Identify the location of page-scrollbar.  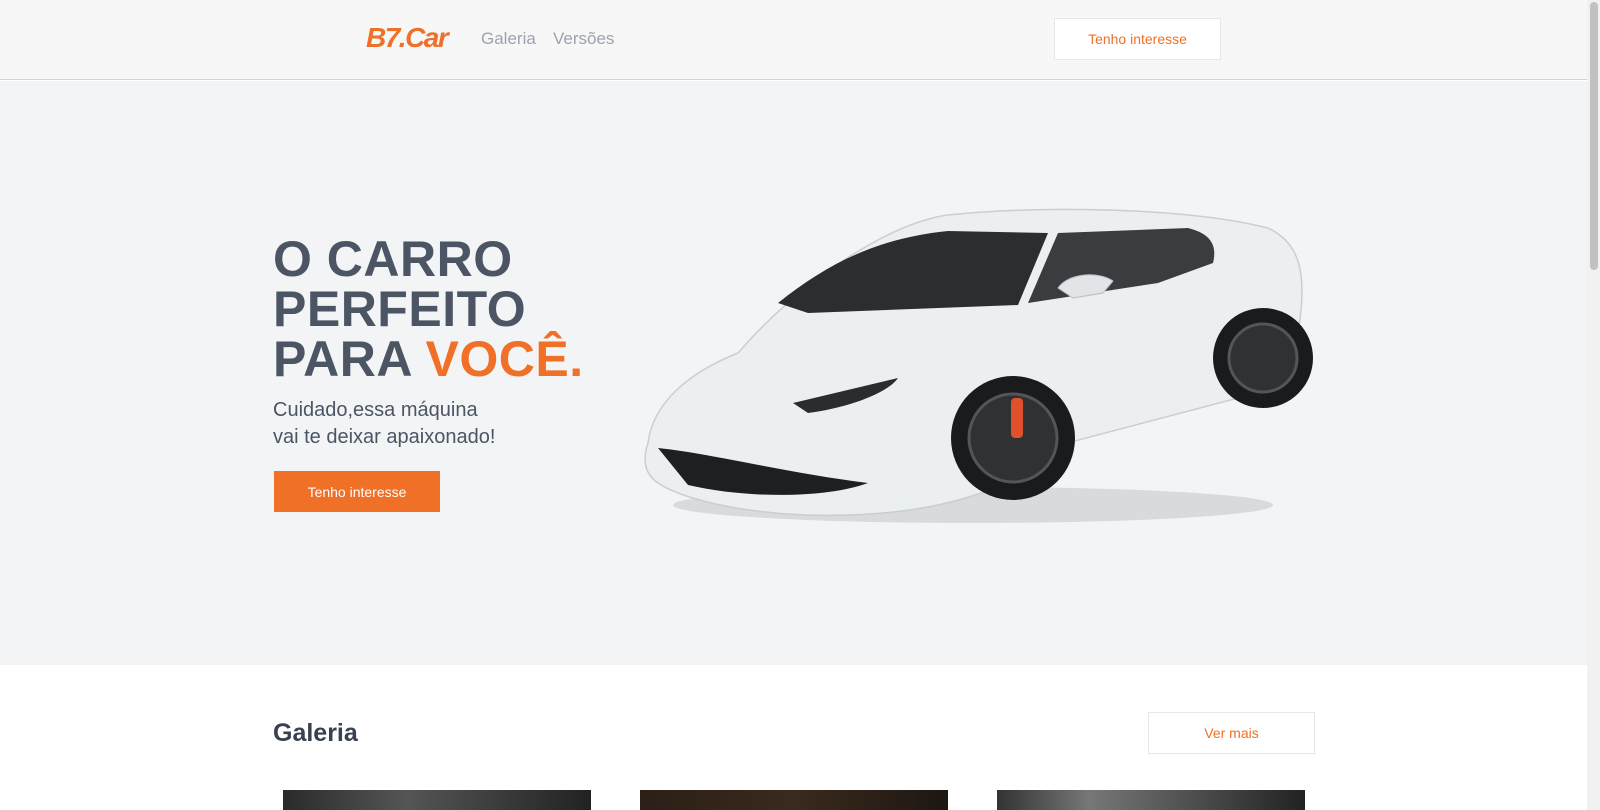
(1593, 405).